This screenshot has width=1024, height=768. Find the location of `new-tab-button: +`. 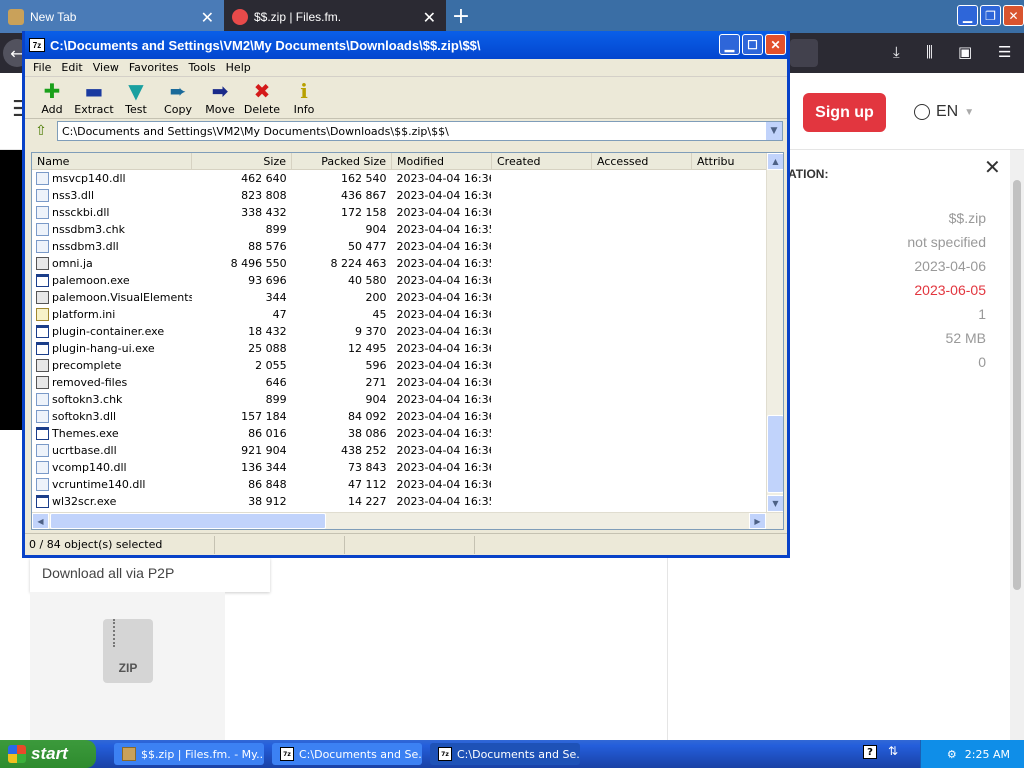

new-tab-button: + is located at coordinates (461, 16).